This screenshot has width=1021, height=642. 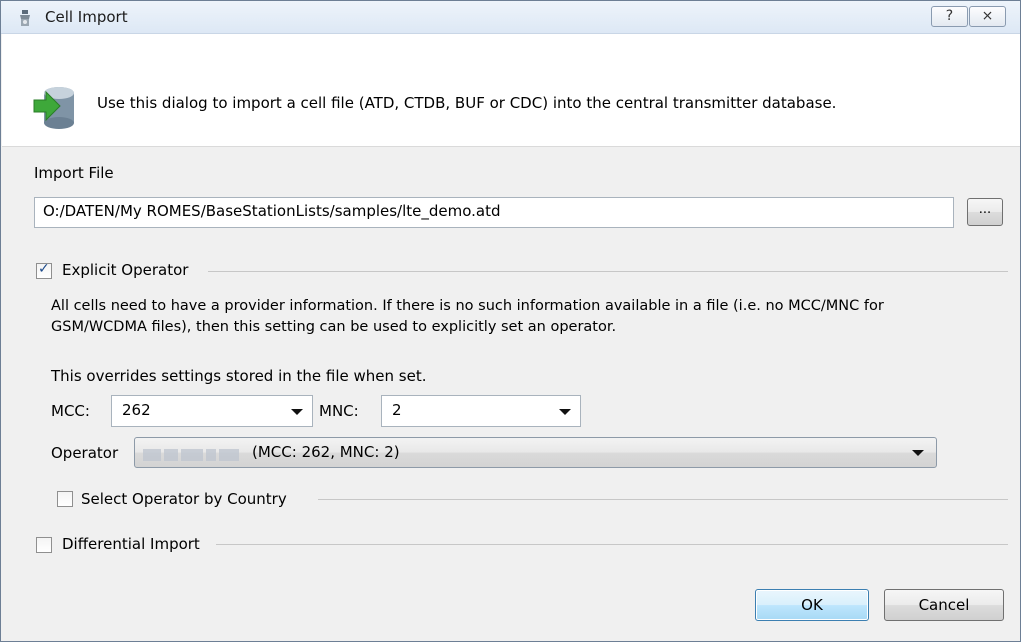 I want to click on database-import-icon, so click(x=53, y=108).